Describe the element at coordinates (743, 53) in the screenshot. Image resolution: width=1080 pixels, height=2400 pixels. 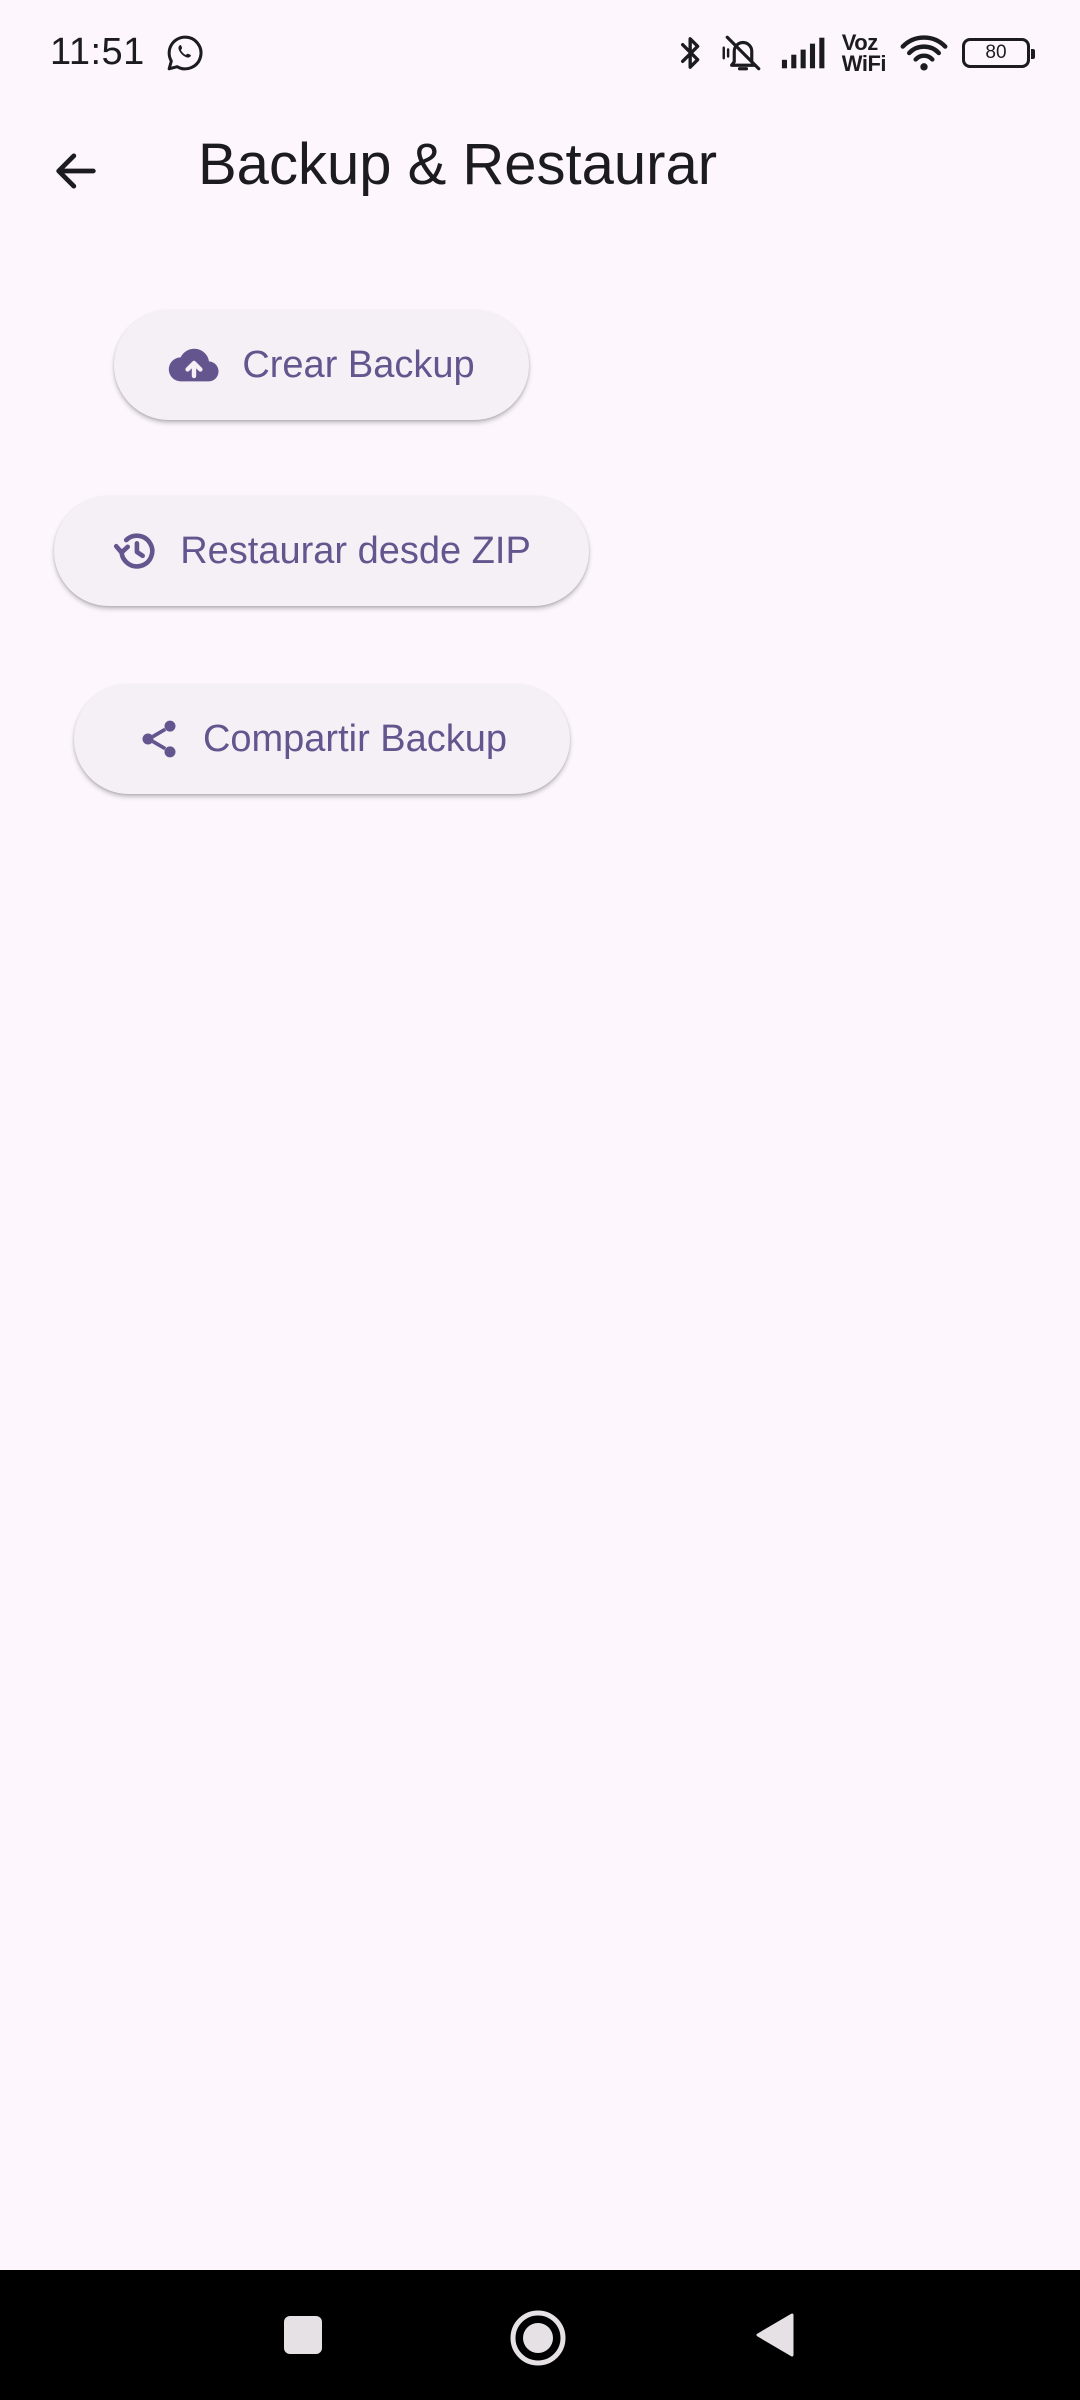
I see `bell-off-icon` at that location.